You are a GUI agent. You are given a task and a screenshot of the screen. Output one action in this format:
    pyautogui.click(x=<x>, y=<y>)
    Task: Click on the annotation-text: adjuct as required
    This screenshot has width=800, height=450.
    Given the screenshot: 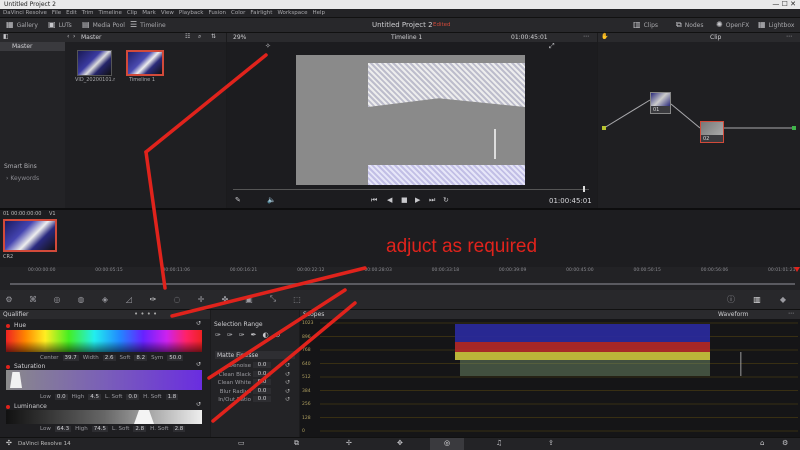 What is the action you would take?
    pyautogui.click(x=462, y=246)
    